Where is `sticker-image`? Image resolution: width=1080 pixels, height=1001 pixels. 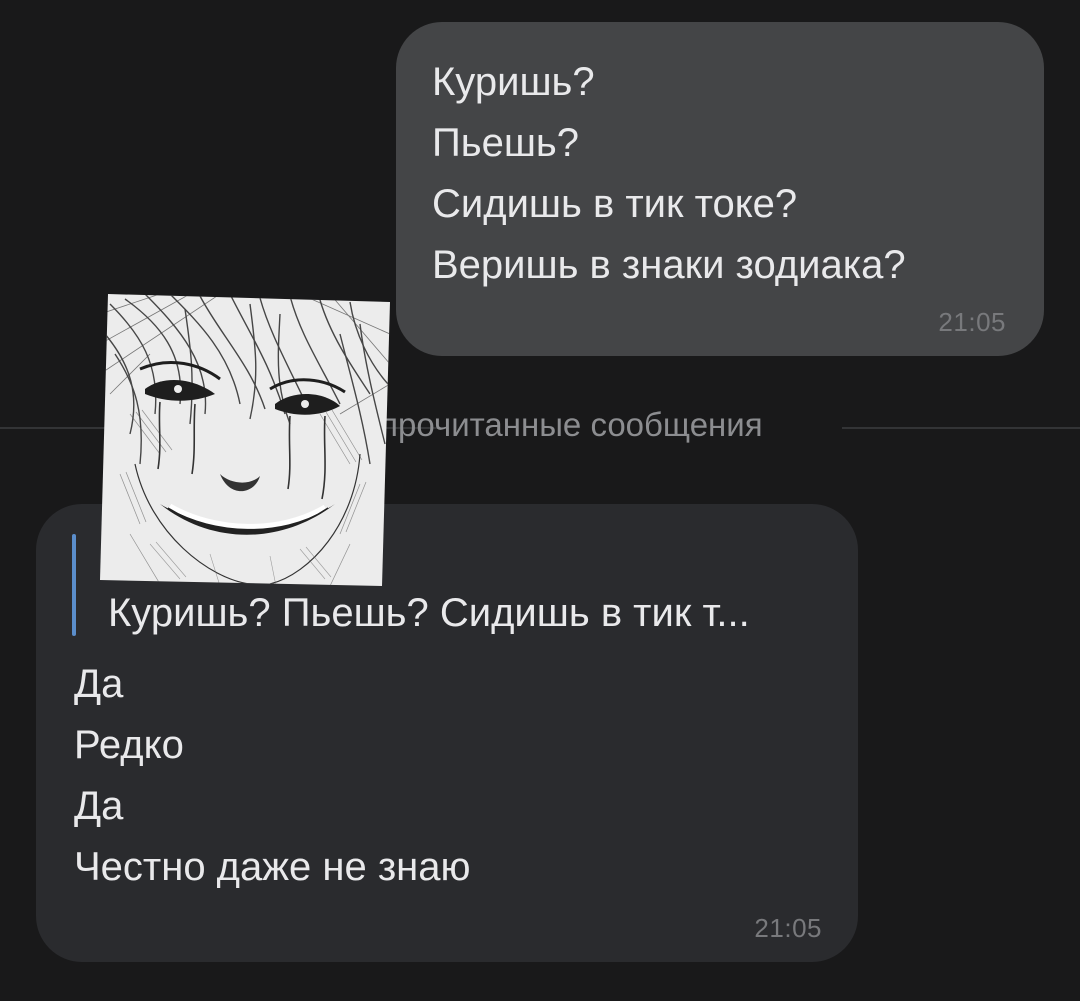 sticker-image is located at coordinates (245, 440).